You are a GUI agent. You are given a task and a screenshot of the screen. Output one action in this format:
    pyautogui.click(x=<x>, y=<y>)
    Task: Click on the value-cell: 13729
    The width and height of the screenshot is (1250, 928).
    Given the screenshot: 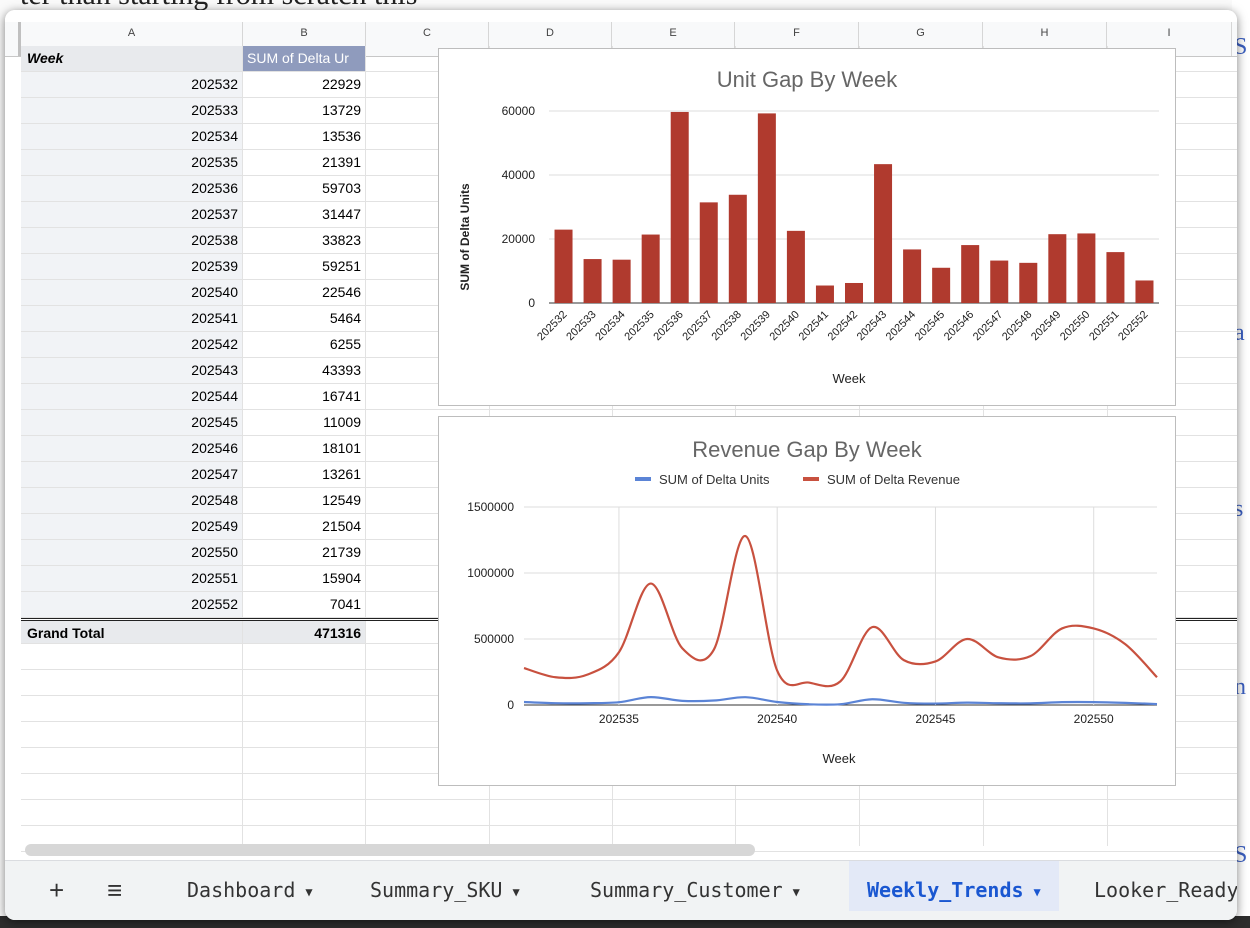 What is the action you would take?
    pyautogui.click(x=304, y=110)
    